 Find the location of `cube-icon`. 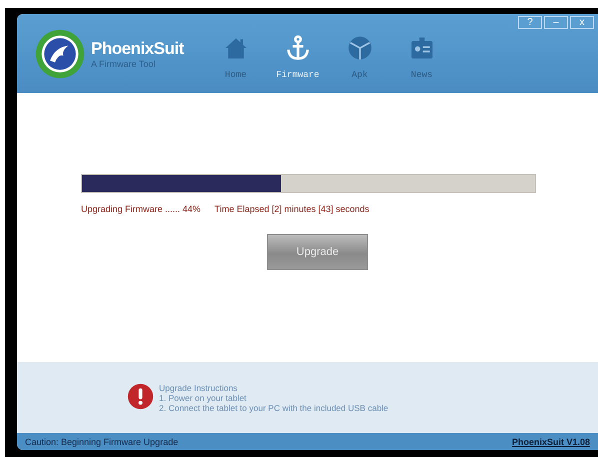

cube-icon is located at coordinates (360, 48).